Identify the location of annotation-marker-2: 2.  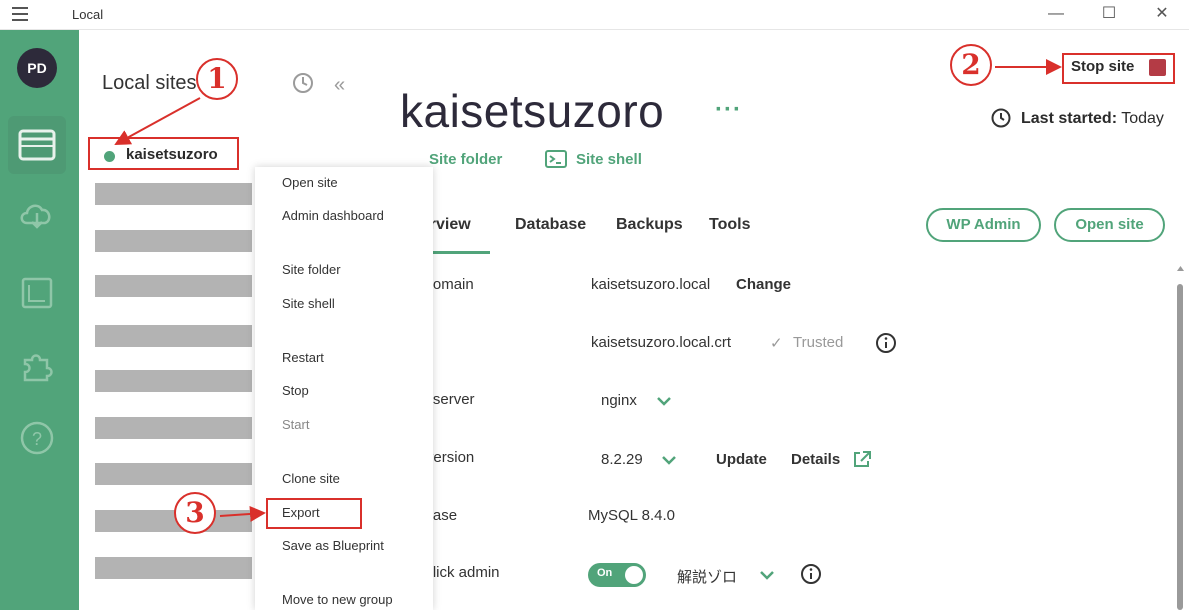
(971, 65).